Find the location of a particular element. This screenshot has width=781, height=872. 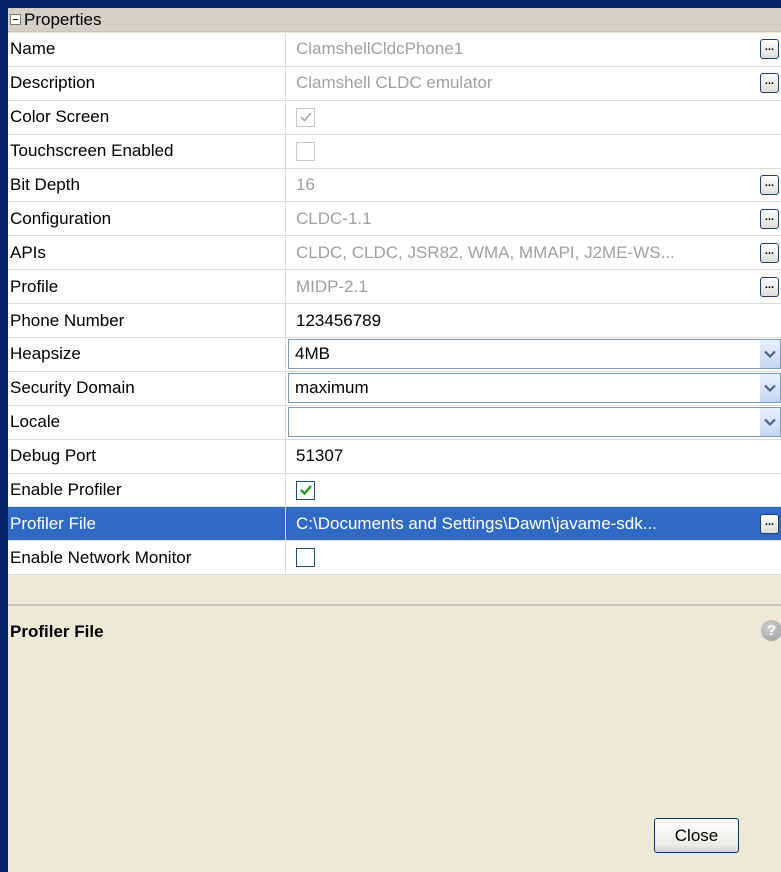

description-divider is located at coordinates (394, 605).